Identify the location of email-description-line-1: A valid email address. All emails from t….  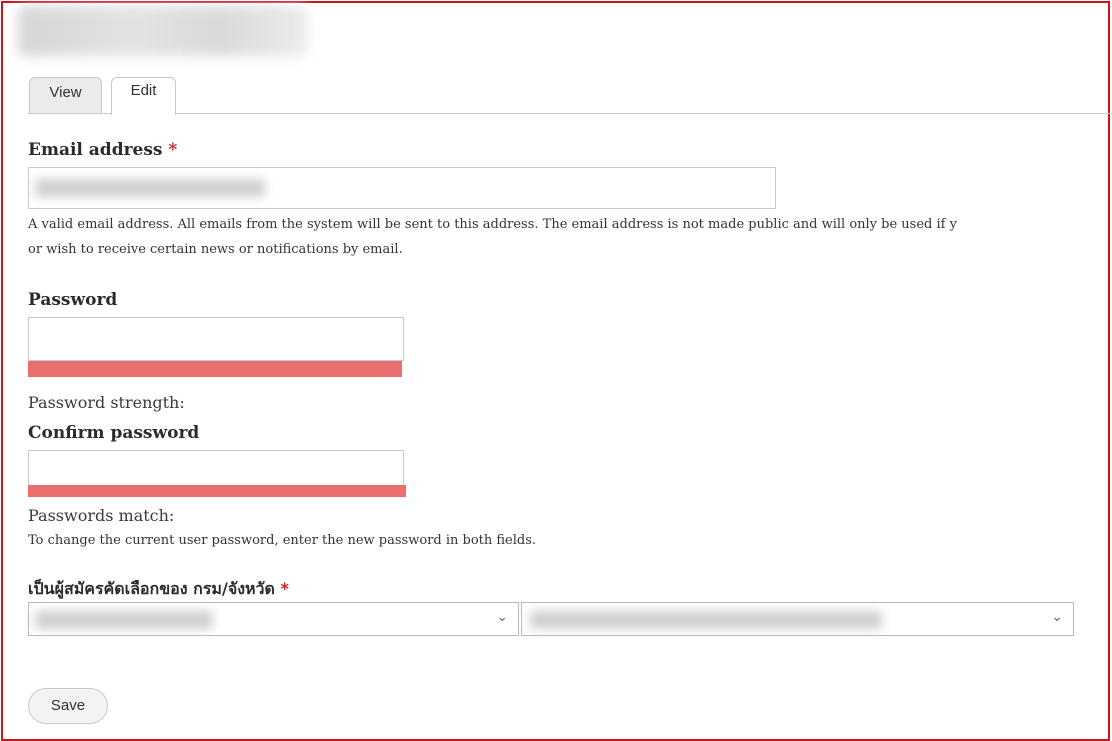
(492, 224).